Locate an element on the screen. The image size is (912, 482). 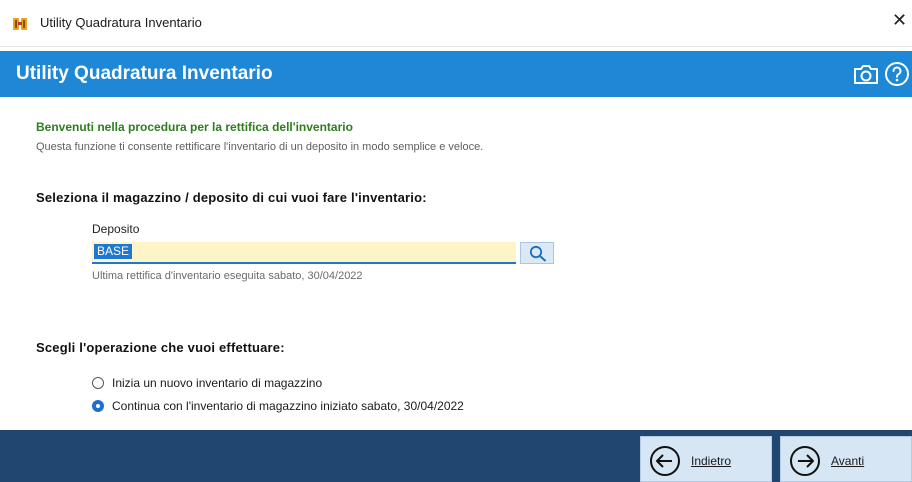
option-new-inventory-label: Inizia un nuovo inventario di magazzino is located at coordinates (217, 383).